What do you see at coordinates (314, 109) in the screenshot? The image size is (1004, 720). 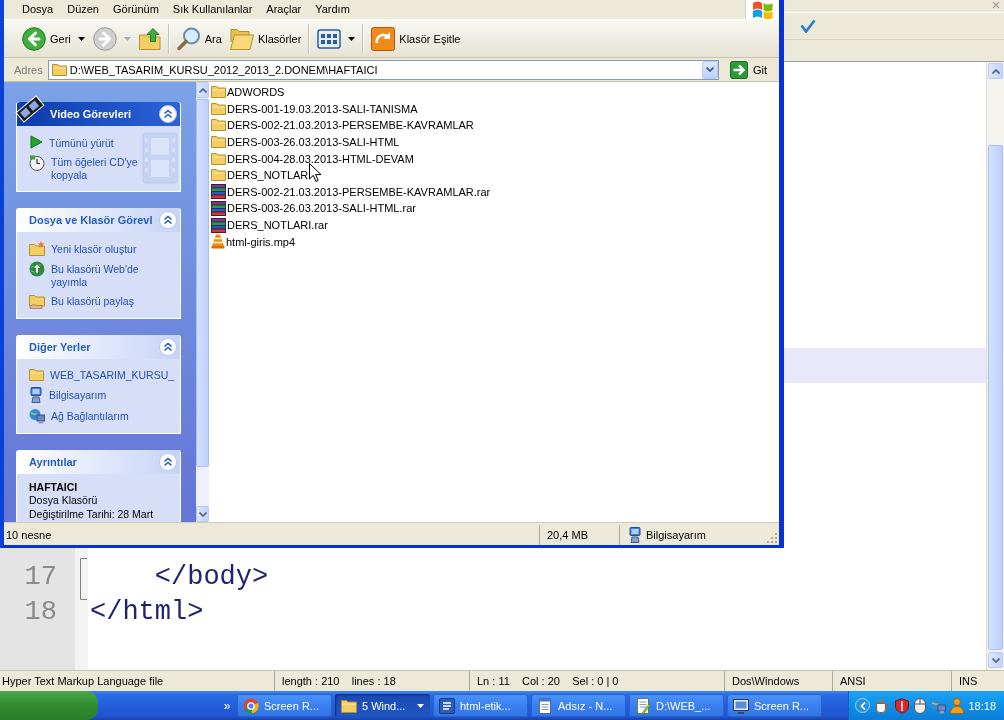 I see `file-item: DERS-001-19.03.2013-SALI-TANISMA` at bounding box center [314, 109].